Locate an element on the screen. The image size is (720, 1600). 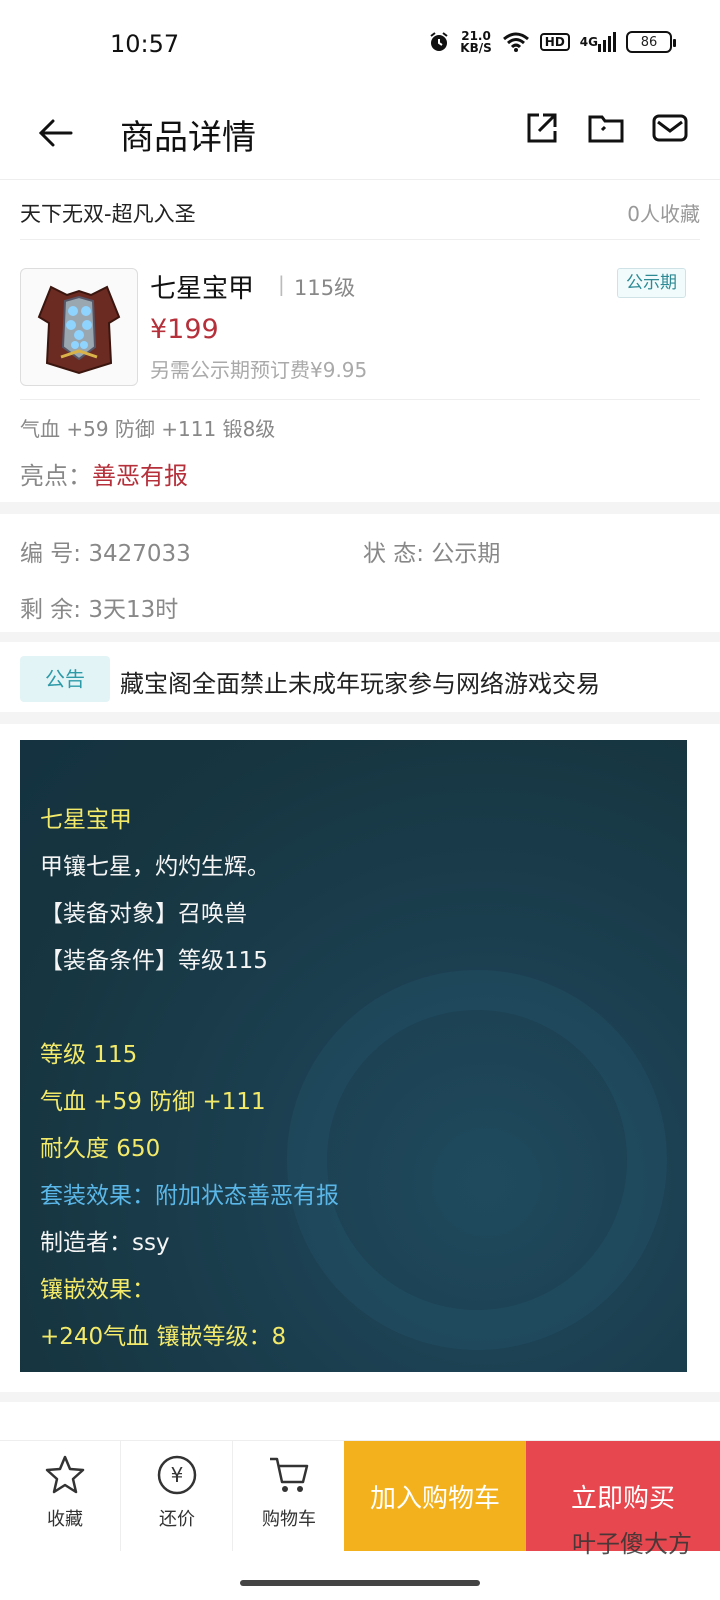
status-row: 状 态: 公示期 is located at coordinates (431, 551).